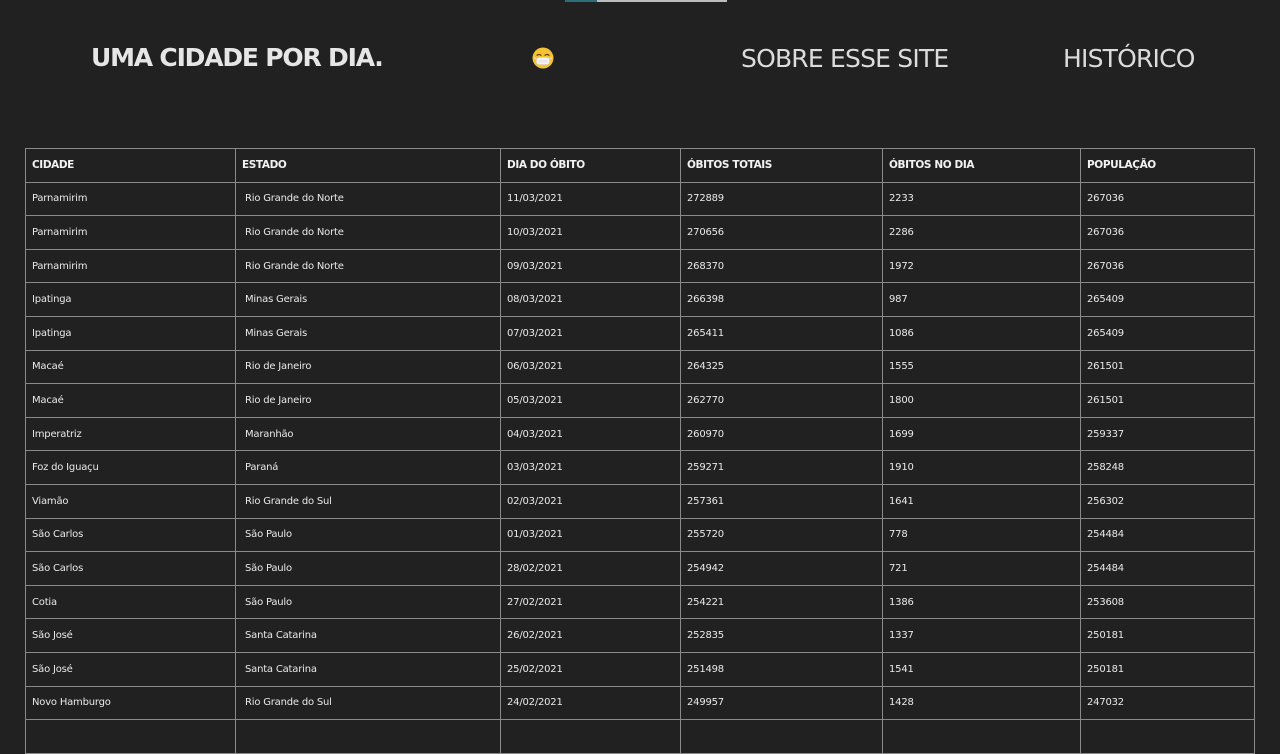 This screenshot has height=754, width=1280. What do you see at coordinates (130, 165) in the screenshot?
I see `column-header-city: CIDADE` at bounding box center [130, 165].